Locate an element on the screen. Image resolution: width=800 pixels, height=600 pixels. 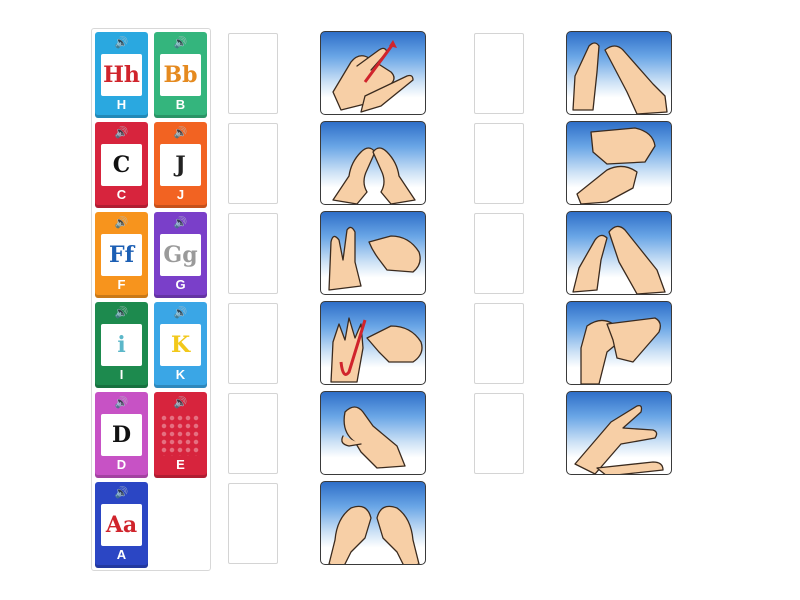
letter-label: F is located at coordinates (121, 284).